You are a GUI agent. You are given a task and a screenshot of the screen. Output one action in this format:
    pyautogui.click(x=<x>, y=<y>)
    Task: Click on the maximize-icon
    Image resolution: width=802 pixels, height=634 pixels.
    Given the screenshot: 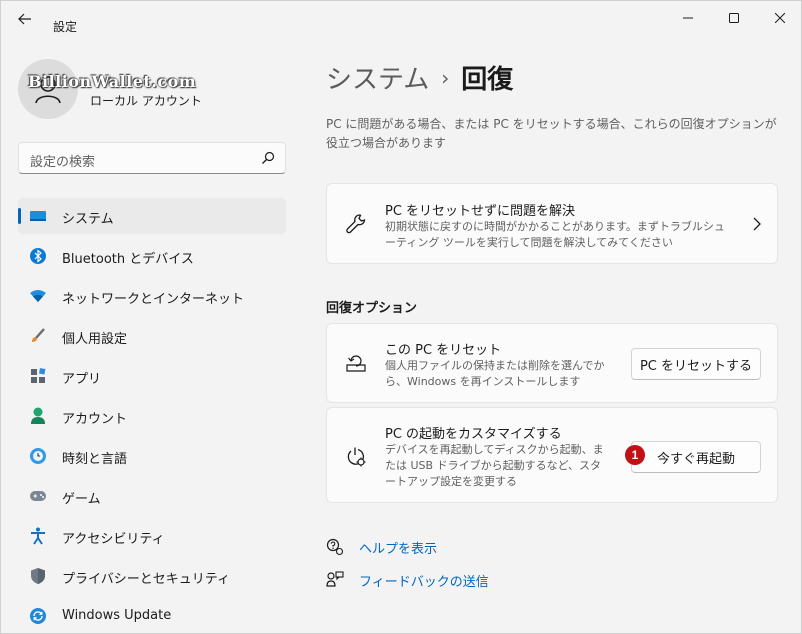 What is the action you would take?
    pyautogui.click(x=734, y=18)
    